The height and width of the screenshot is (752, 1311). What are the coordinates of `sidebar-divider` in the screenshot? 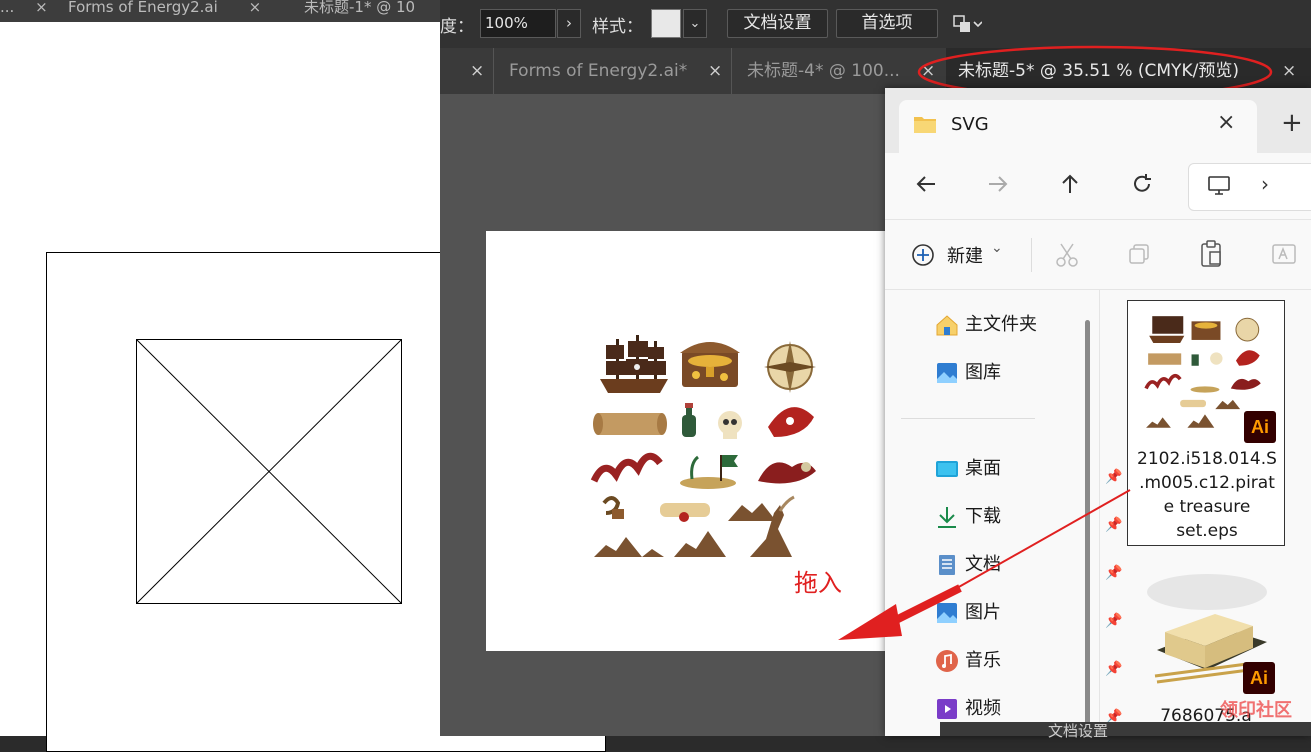 It's located at (968, 418).